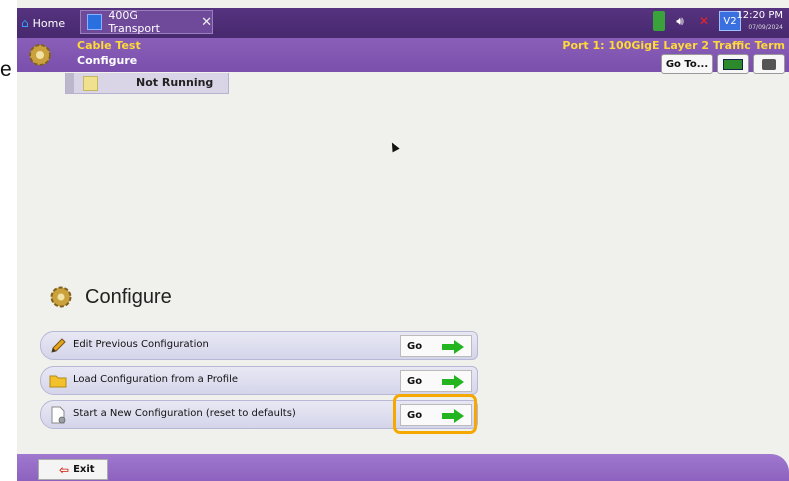  I want to click on layout-button, so click(733, 64).